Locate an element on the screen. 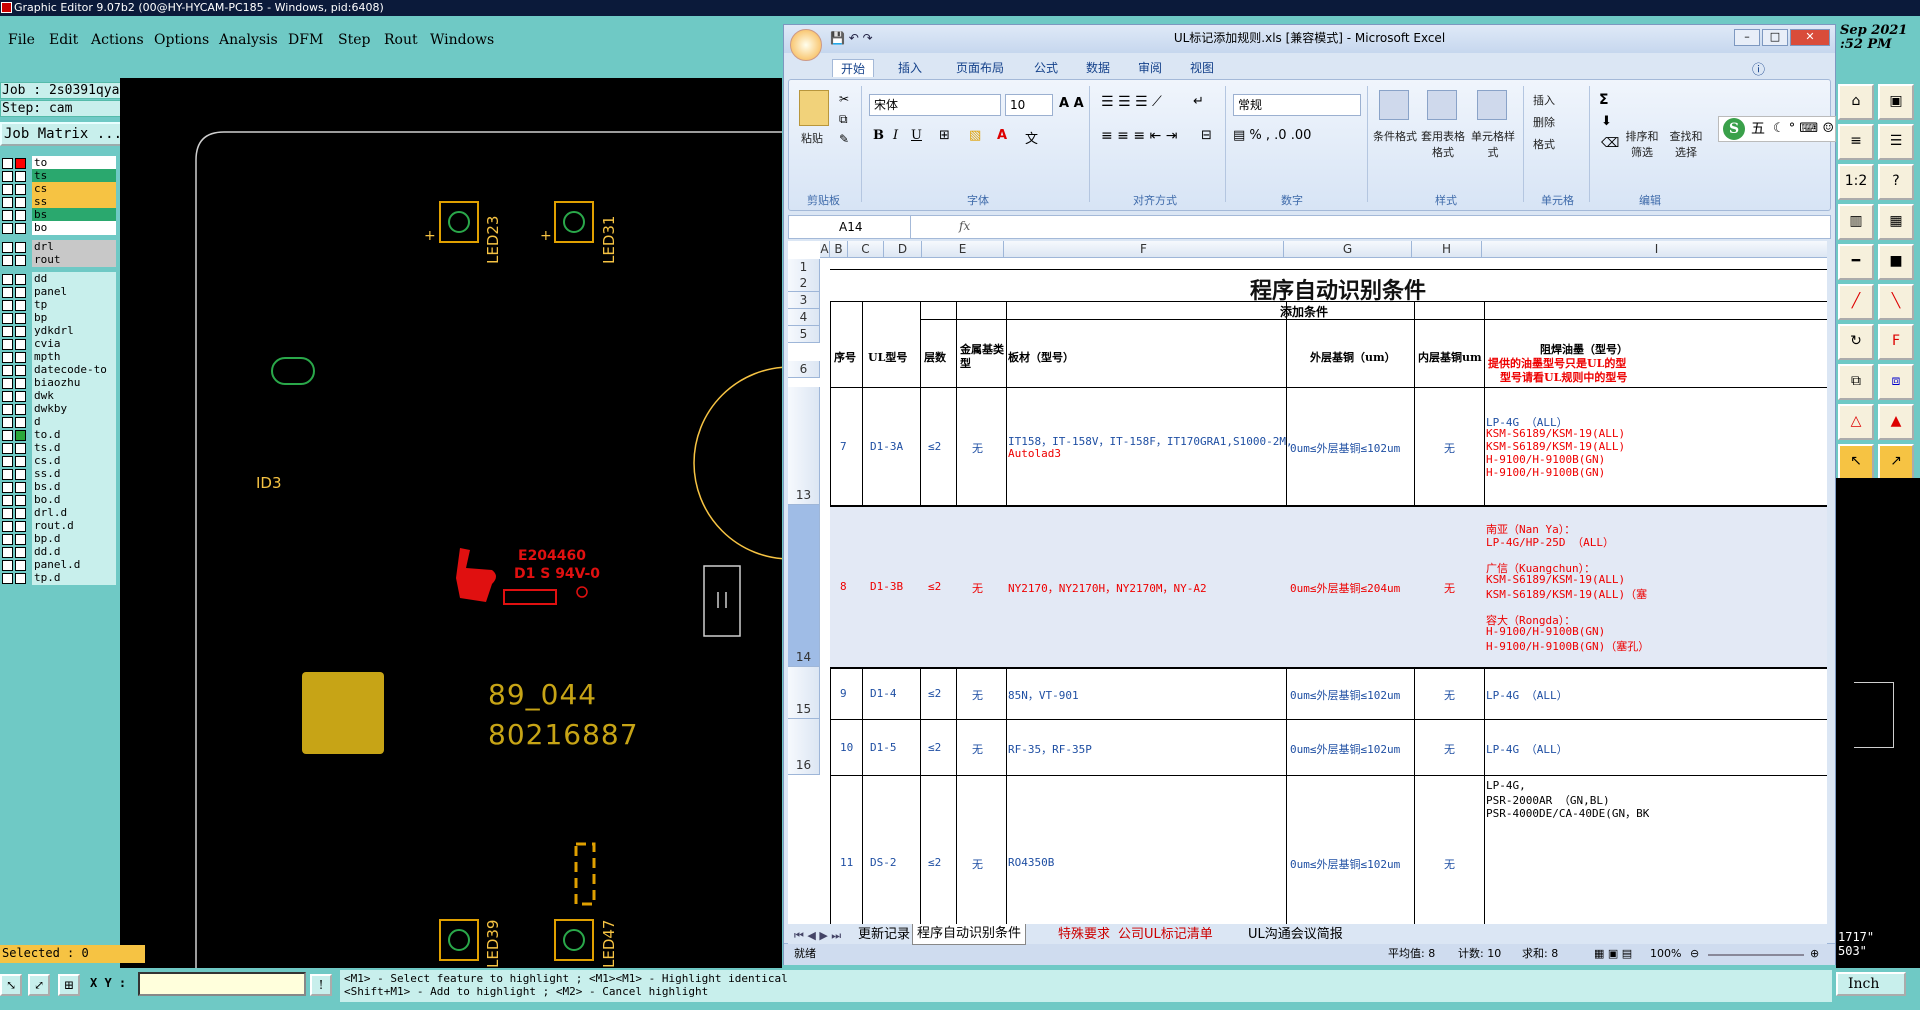 This screenshot has width=1920, height=1010. zoom-in-icon: ⊕ is located at coordinates (1814, 954).